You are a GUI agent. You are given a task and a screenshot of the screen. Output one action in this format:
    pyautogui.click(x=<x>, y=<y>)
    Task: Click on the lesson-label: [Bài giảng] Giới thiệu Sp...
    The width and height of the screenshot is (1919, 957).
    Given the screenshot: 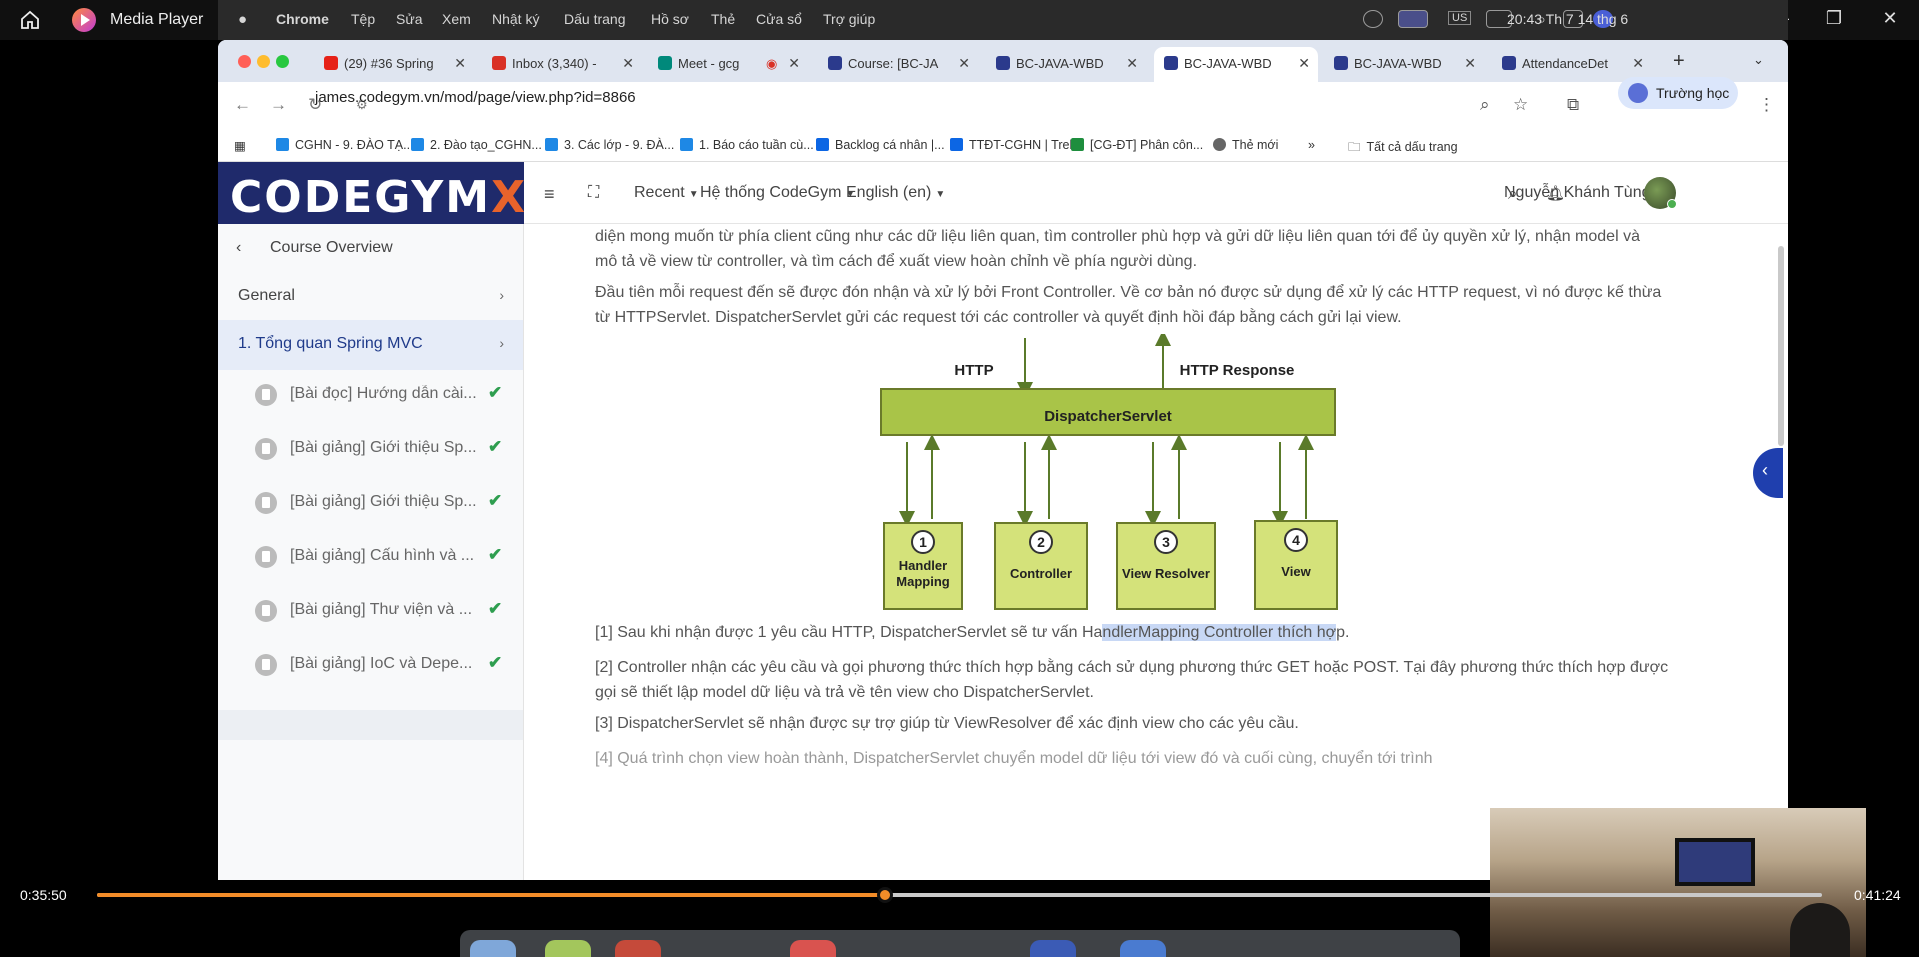 What is the action you would take?
    pyautogui.click(x=383, y=447)
    